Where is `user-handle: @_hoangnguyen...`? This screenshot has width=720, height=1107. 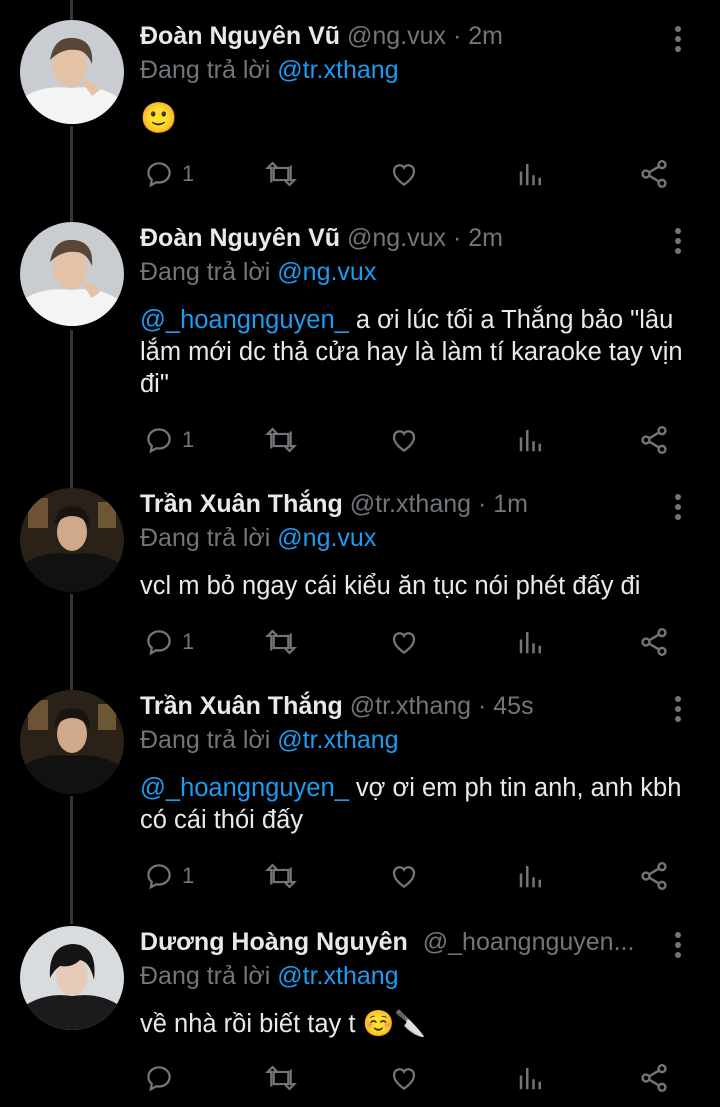
user-handle: @_hoangnguyen... is located at coordinates (529, 942).